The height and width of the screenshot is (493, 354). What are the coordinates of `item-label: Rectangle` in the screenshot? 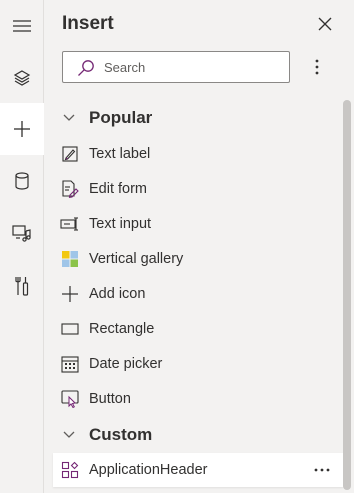 It's located at (122, 329).